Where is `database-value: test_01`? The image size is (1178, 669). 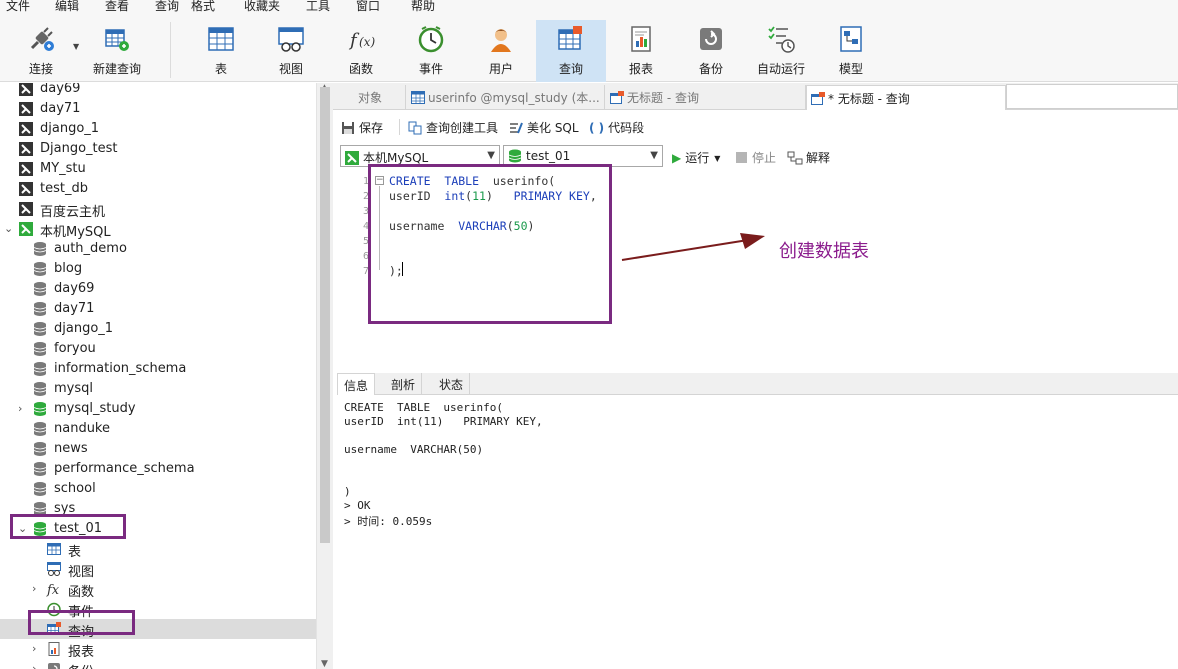 database-value: test_01 is located at coordinates (548, 156).